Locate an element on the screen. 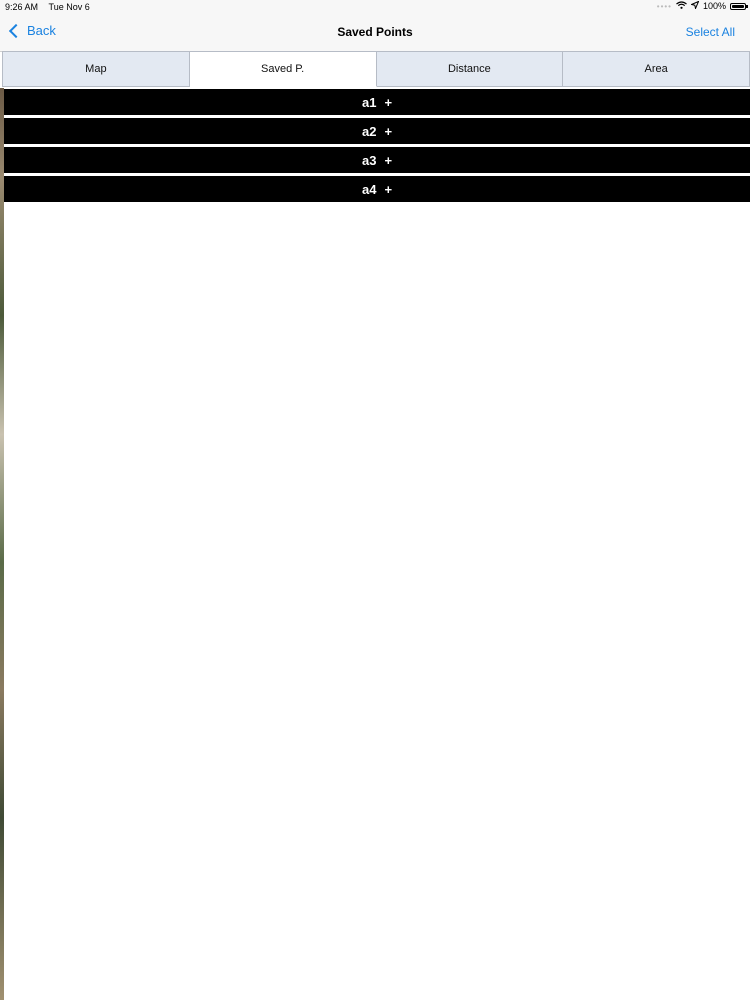 Image resolution: width=750 pixels, height=1000 pixels. list-item: a1 + is located at coordinates (377, 102).